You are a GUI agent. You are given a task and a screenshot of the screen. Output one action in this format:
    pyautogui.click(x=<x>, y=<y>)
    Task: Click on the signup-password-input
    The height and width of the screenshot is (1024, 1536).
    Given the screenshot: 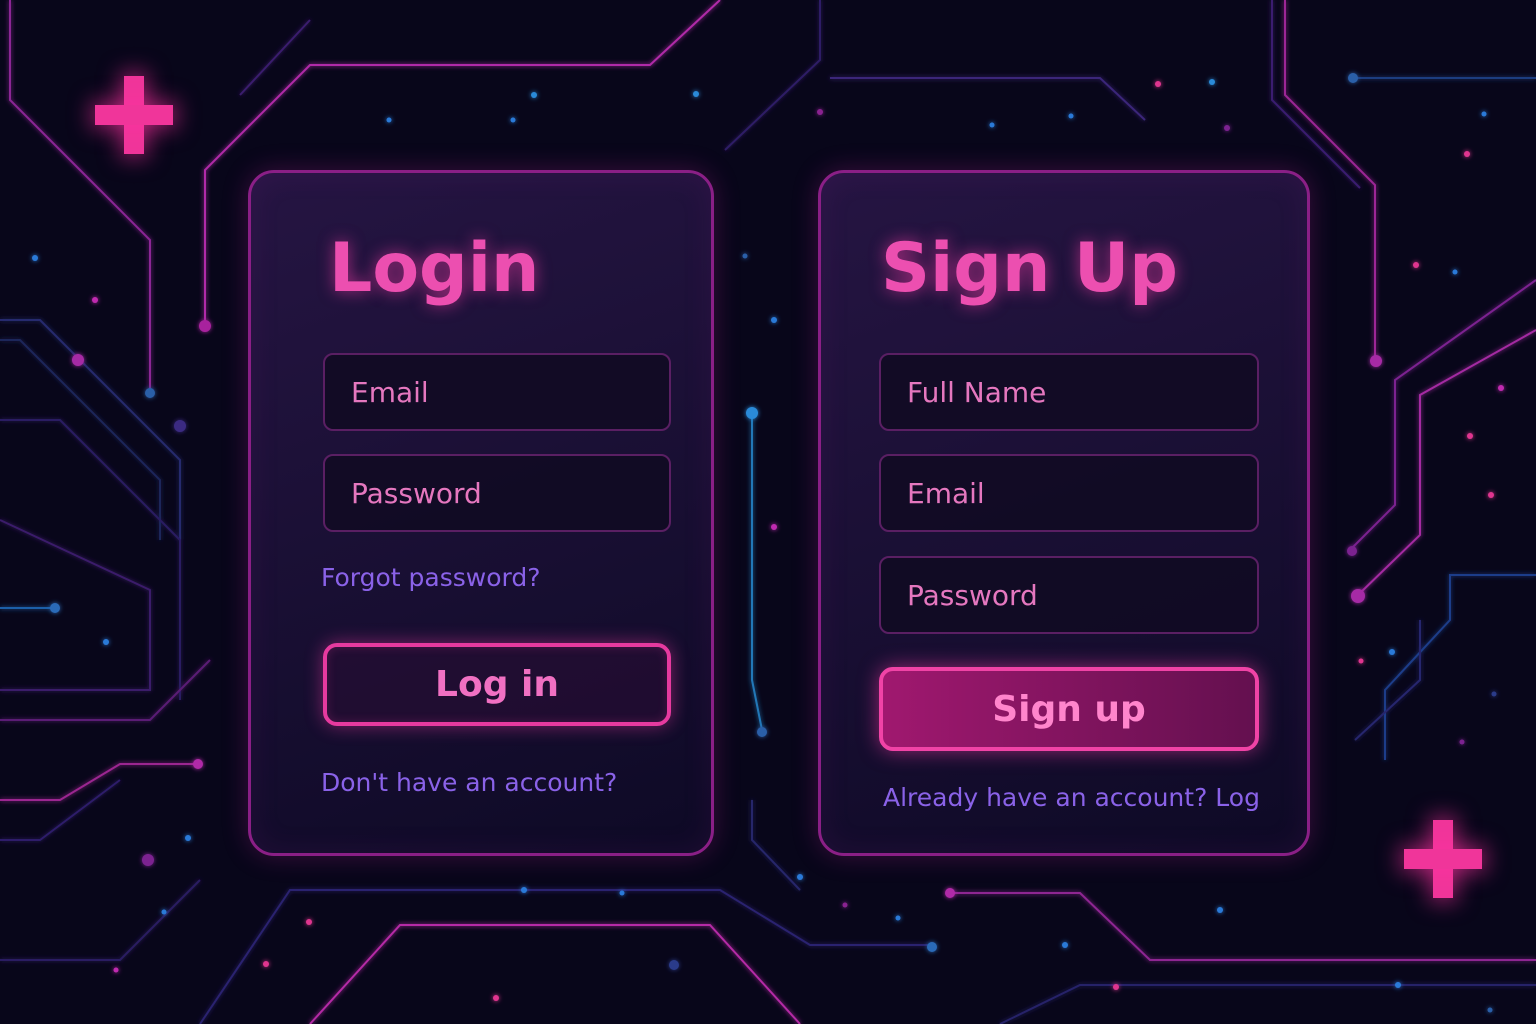 What is the action you would take?
    pyautogui.click(x=1069, y=595)
    